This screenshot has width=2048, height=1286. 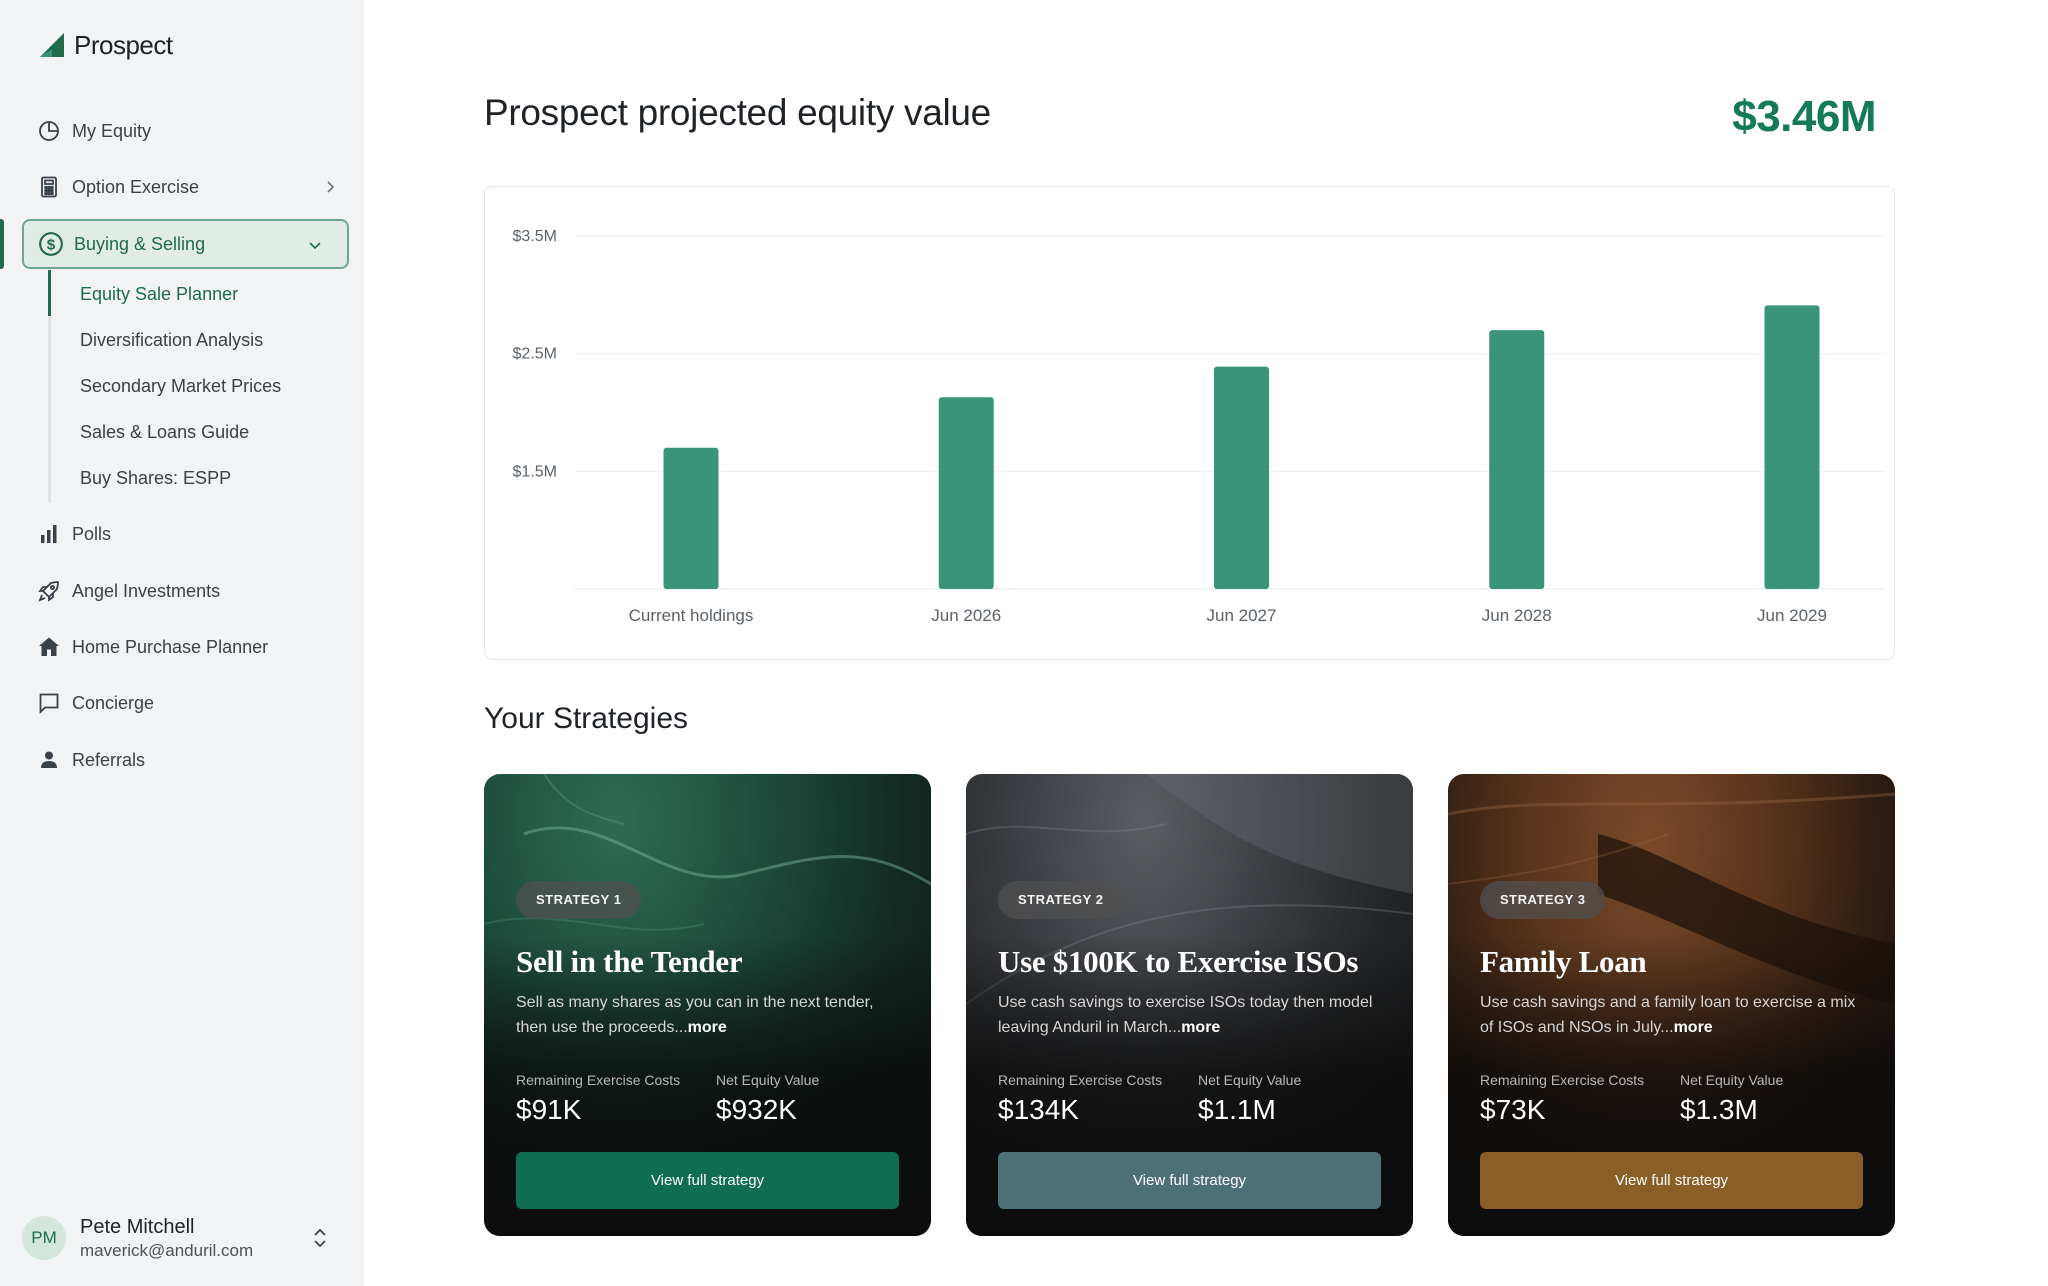 I want to click on metric-value: $91K, so click(x=549, y=1109).